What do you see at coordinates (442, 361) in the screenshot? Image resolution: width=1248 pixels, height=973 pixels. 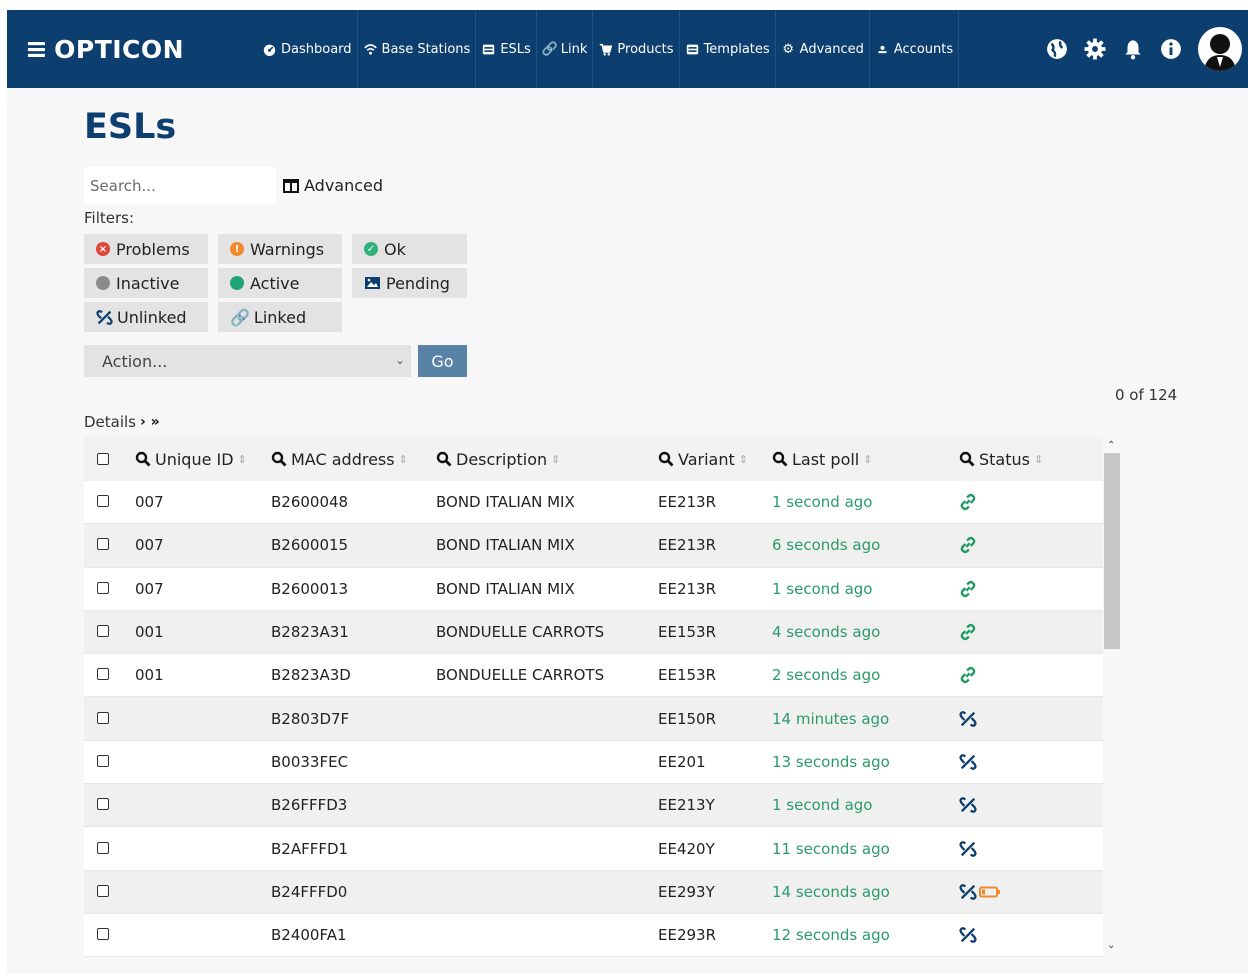 I see `go-button: Go` at bounding box center [442, 361].